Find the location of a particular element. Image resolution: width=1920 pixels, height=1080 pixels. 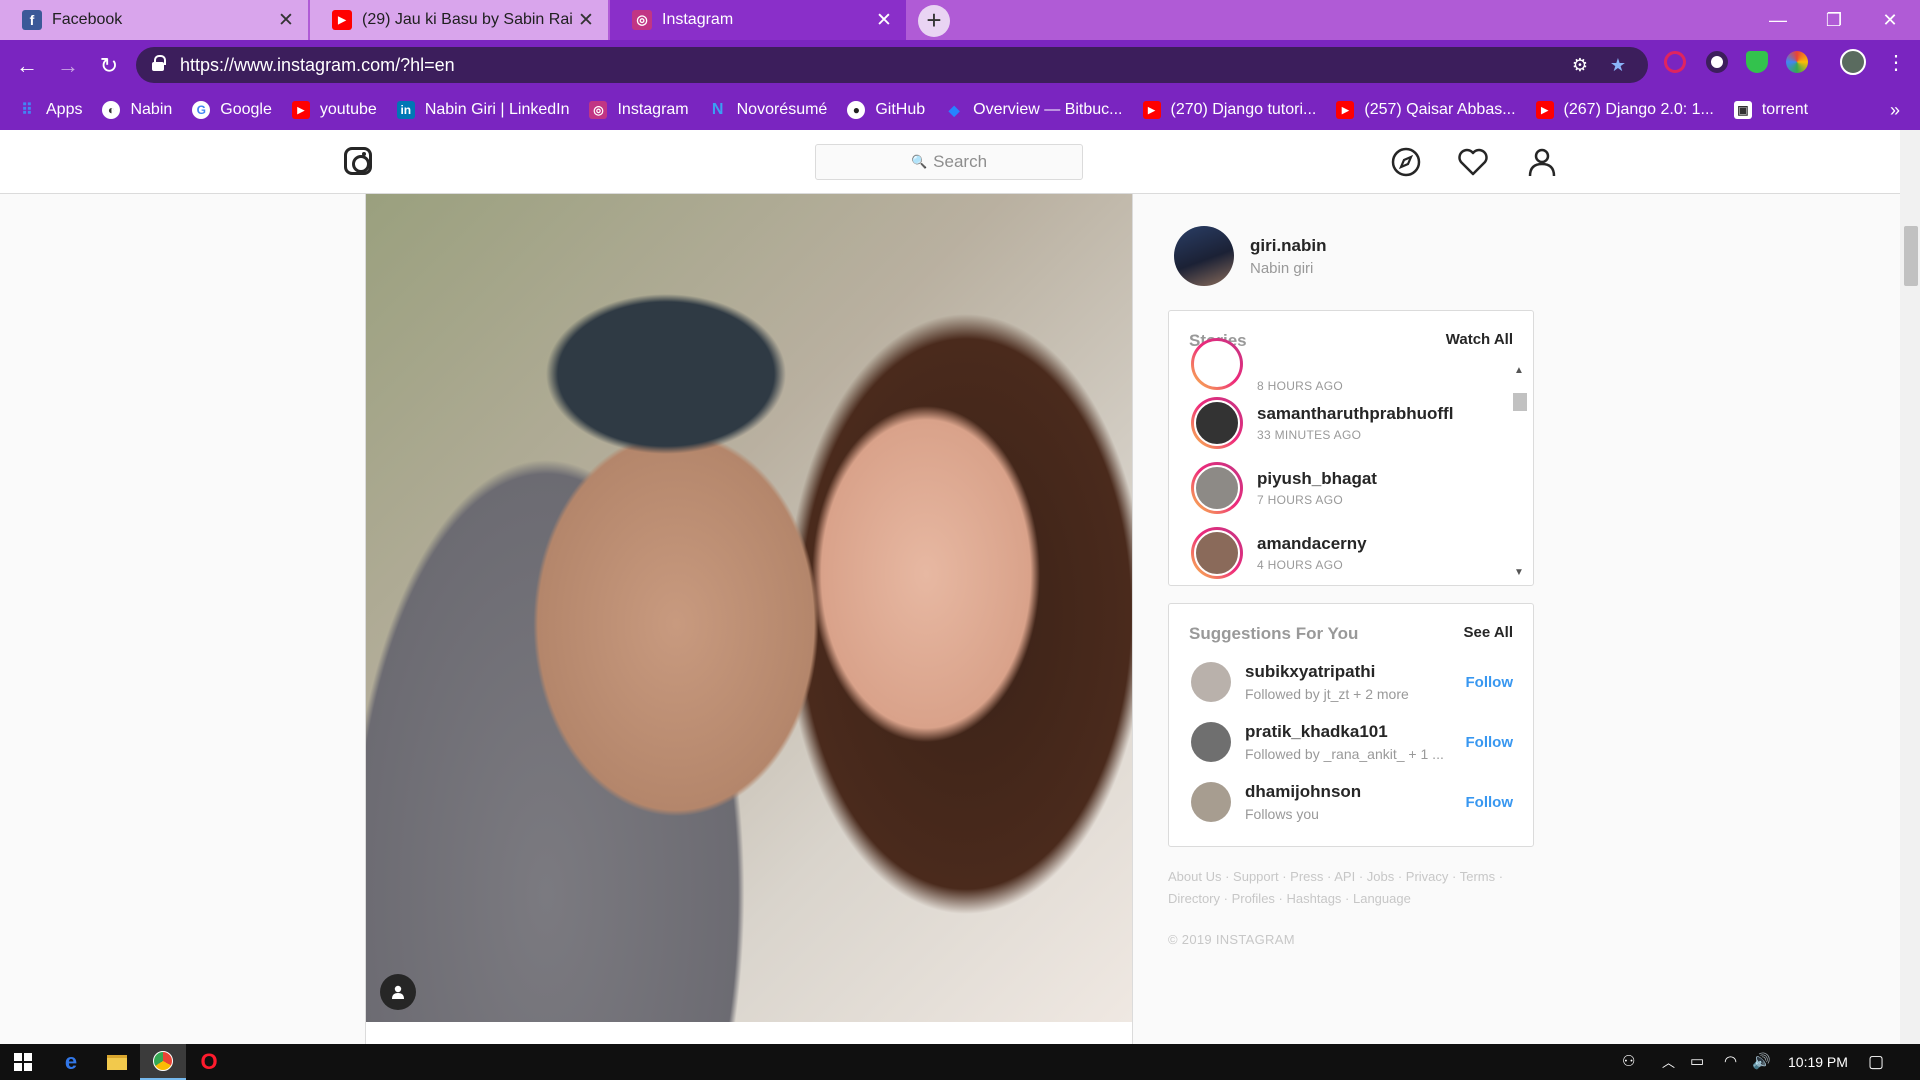

bookmark-star-icon: ★ is located at coordinates (1618, 65).